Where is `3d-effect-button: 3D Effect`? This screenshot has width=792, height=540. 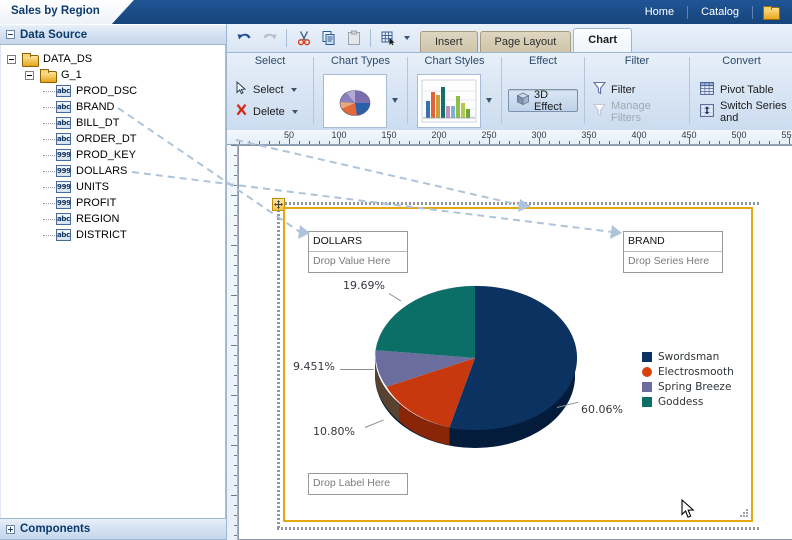
3d-effect-button: 3D Effect is located at coordinates (543, 100).